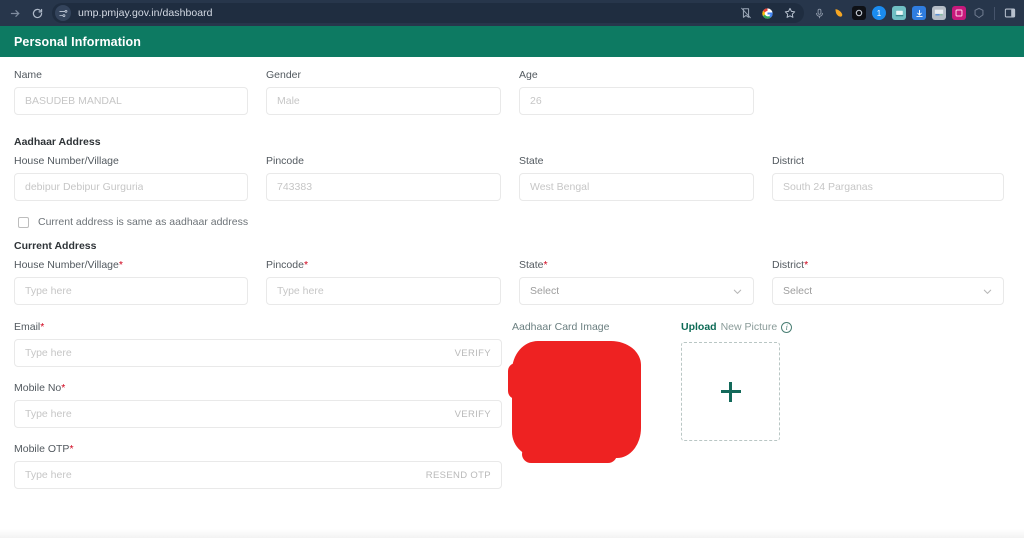  What do you see at coordinates (545, 291) in the screenshot?
I see `current-state-selected: Select` at bounding box center [545, 291].